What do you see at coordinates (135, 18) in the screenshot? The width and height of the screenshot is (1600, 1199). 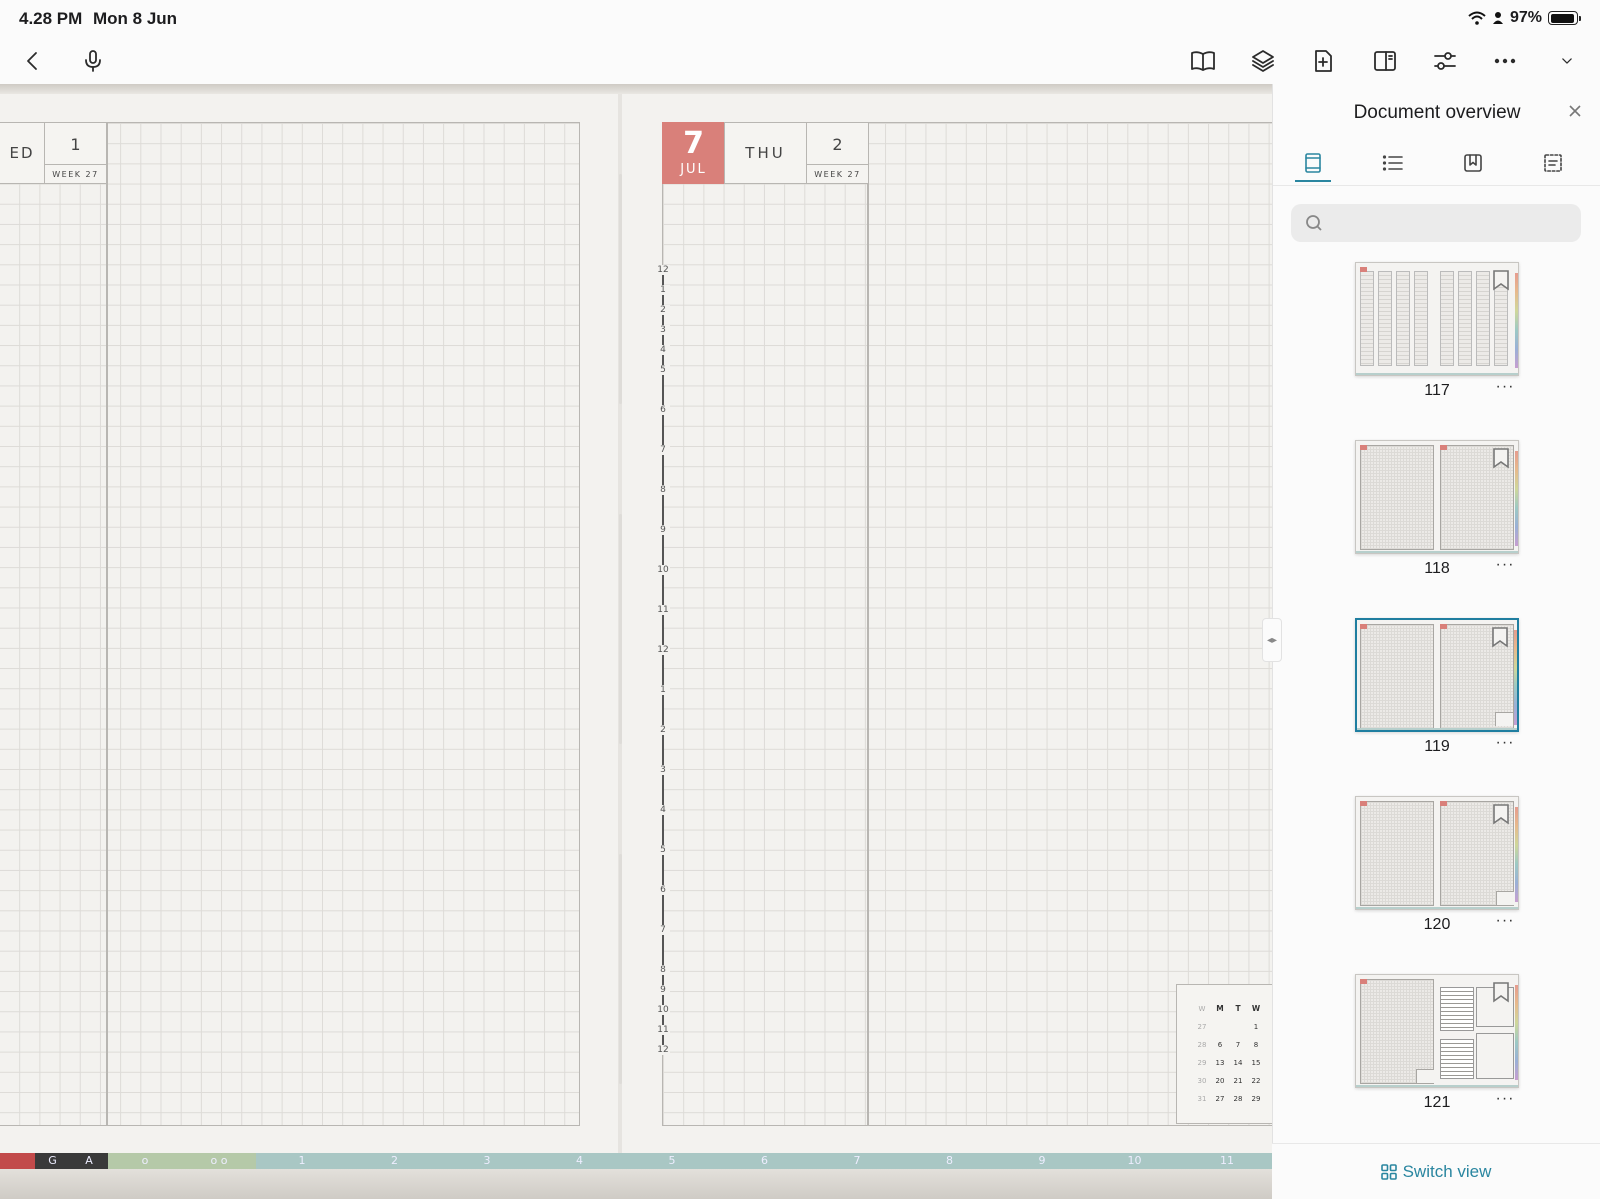 I see `status-date: Mon 8 Jun` at bounding box center [135, 18].